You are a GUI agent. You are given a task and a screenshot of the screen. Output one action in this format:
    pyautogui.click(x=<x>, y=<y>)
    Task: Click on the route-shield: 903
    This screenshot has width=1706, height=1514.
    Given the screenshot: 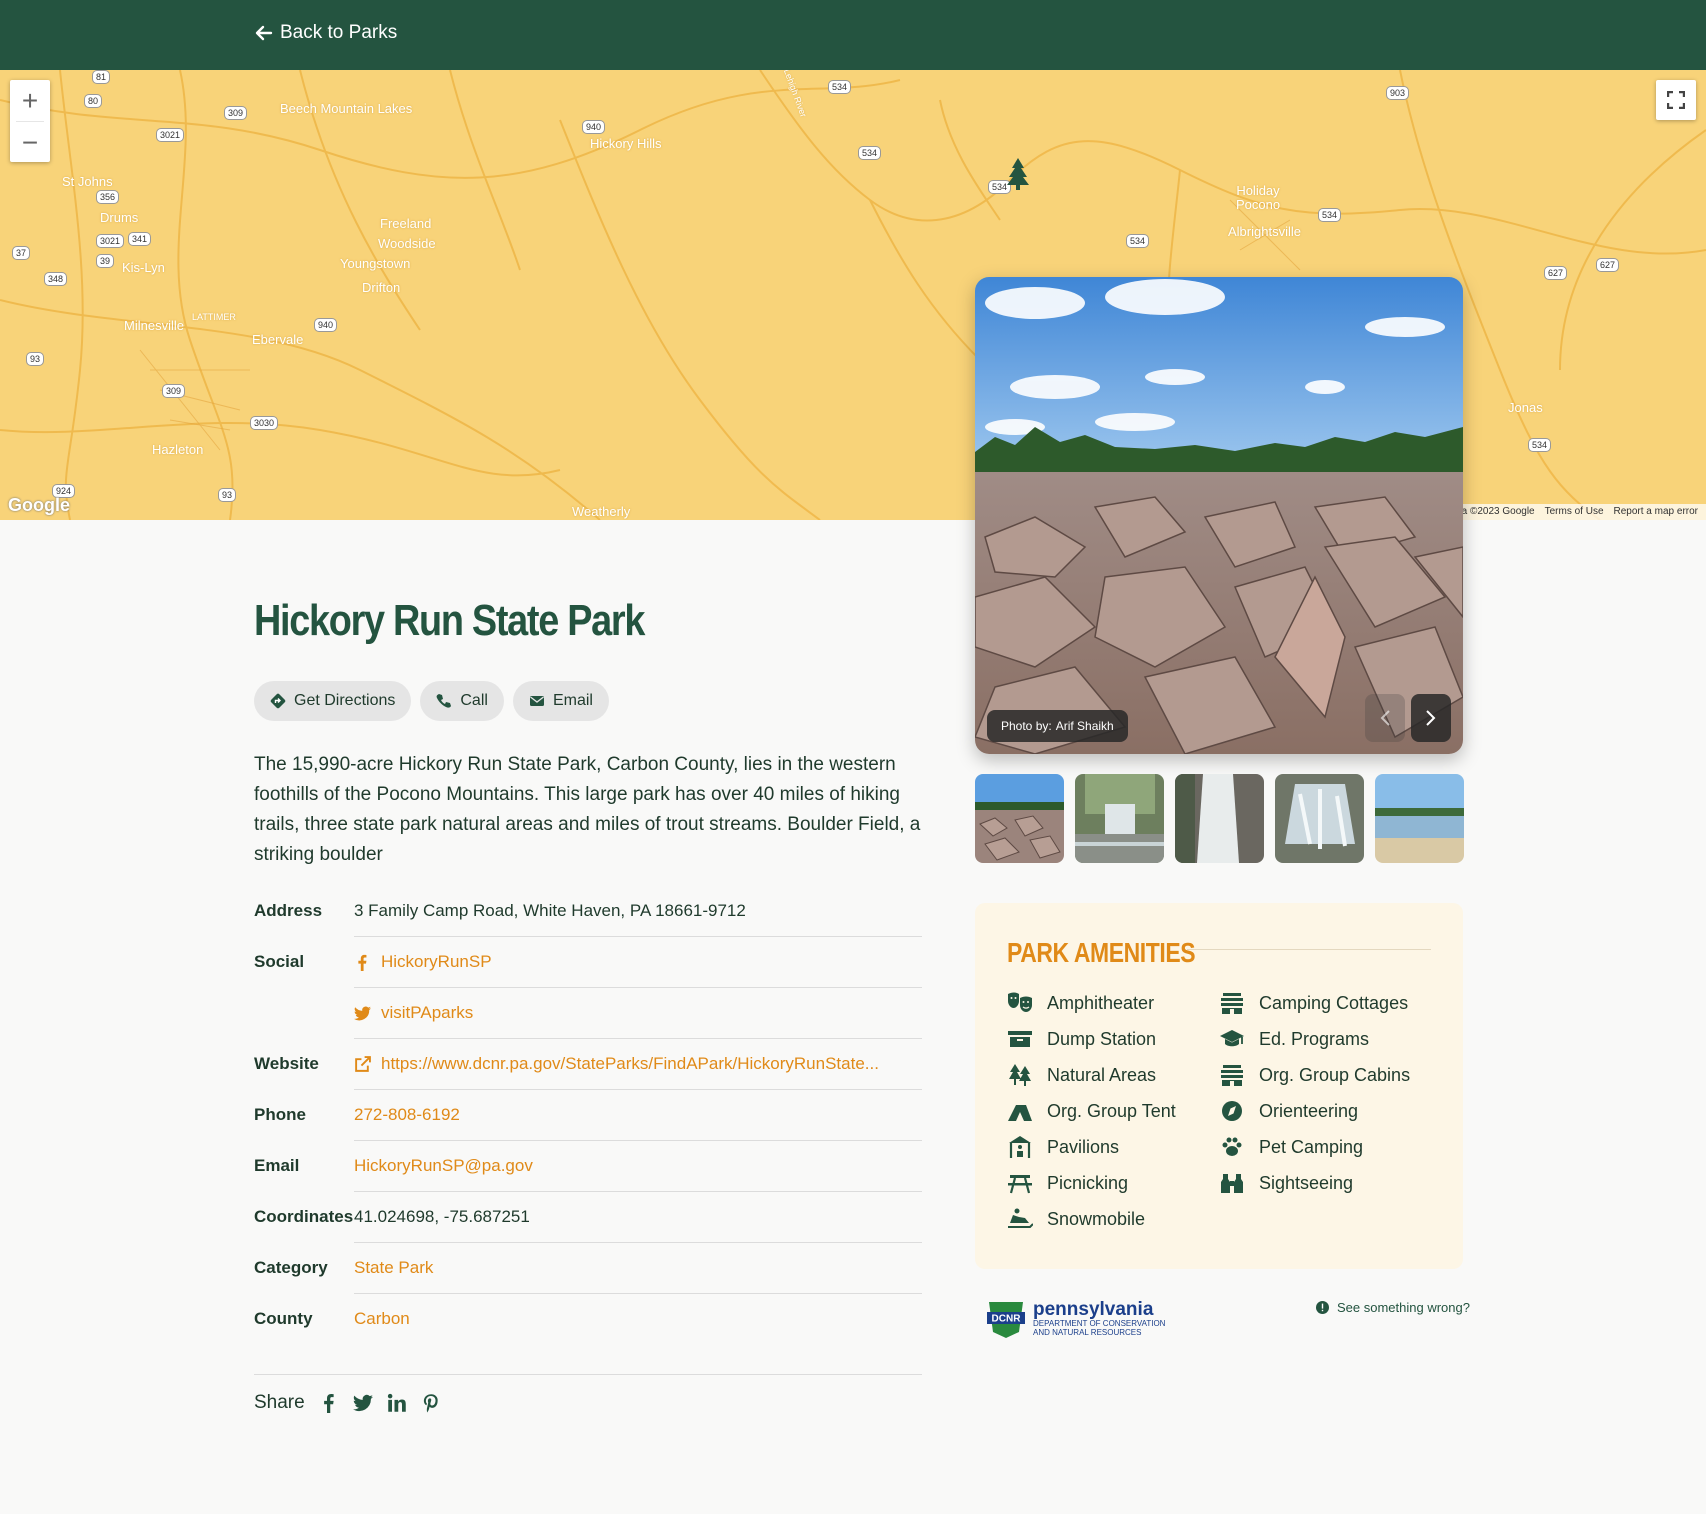 What is the action you would take?
    pyautogui.click(x=1398, y=93)
    